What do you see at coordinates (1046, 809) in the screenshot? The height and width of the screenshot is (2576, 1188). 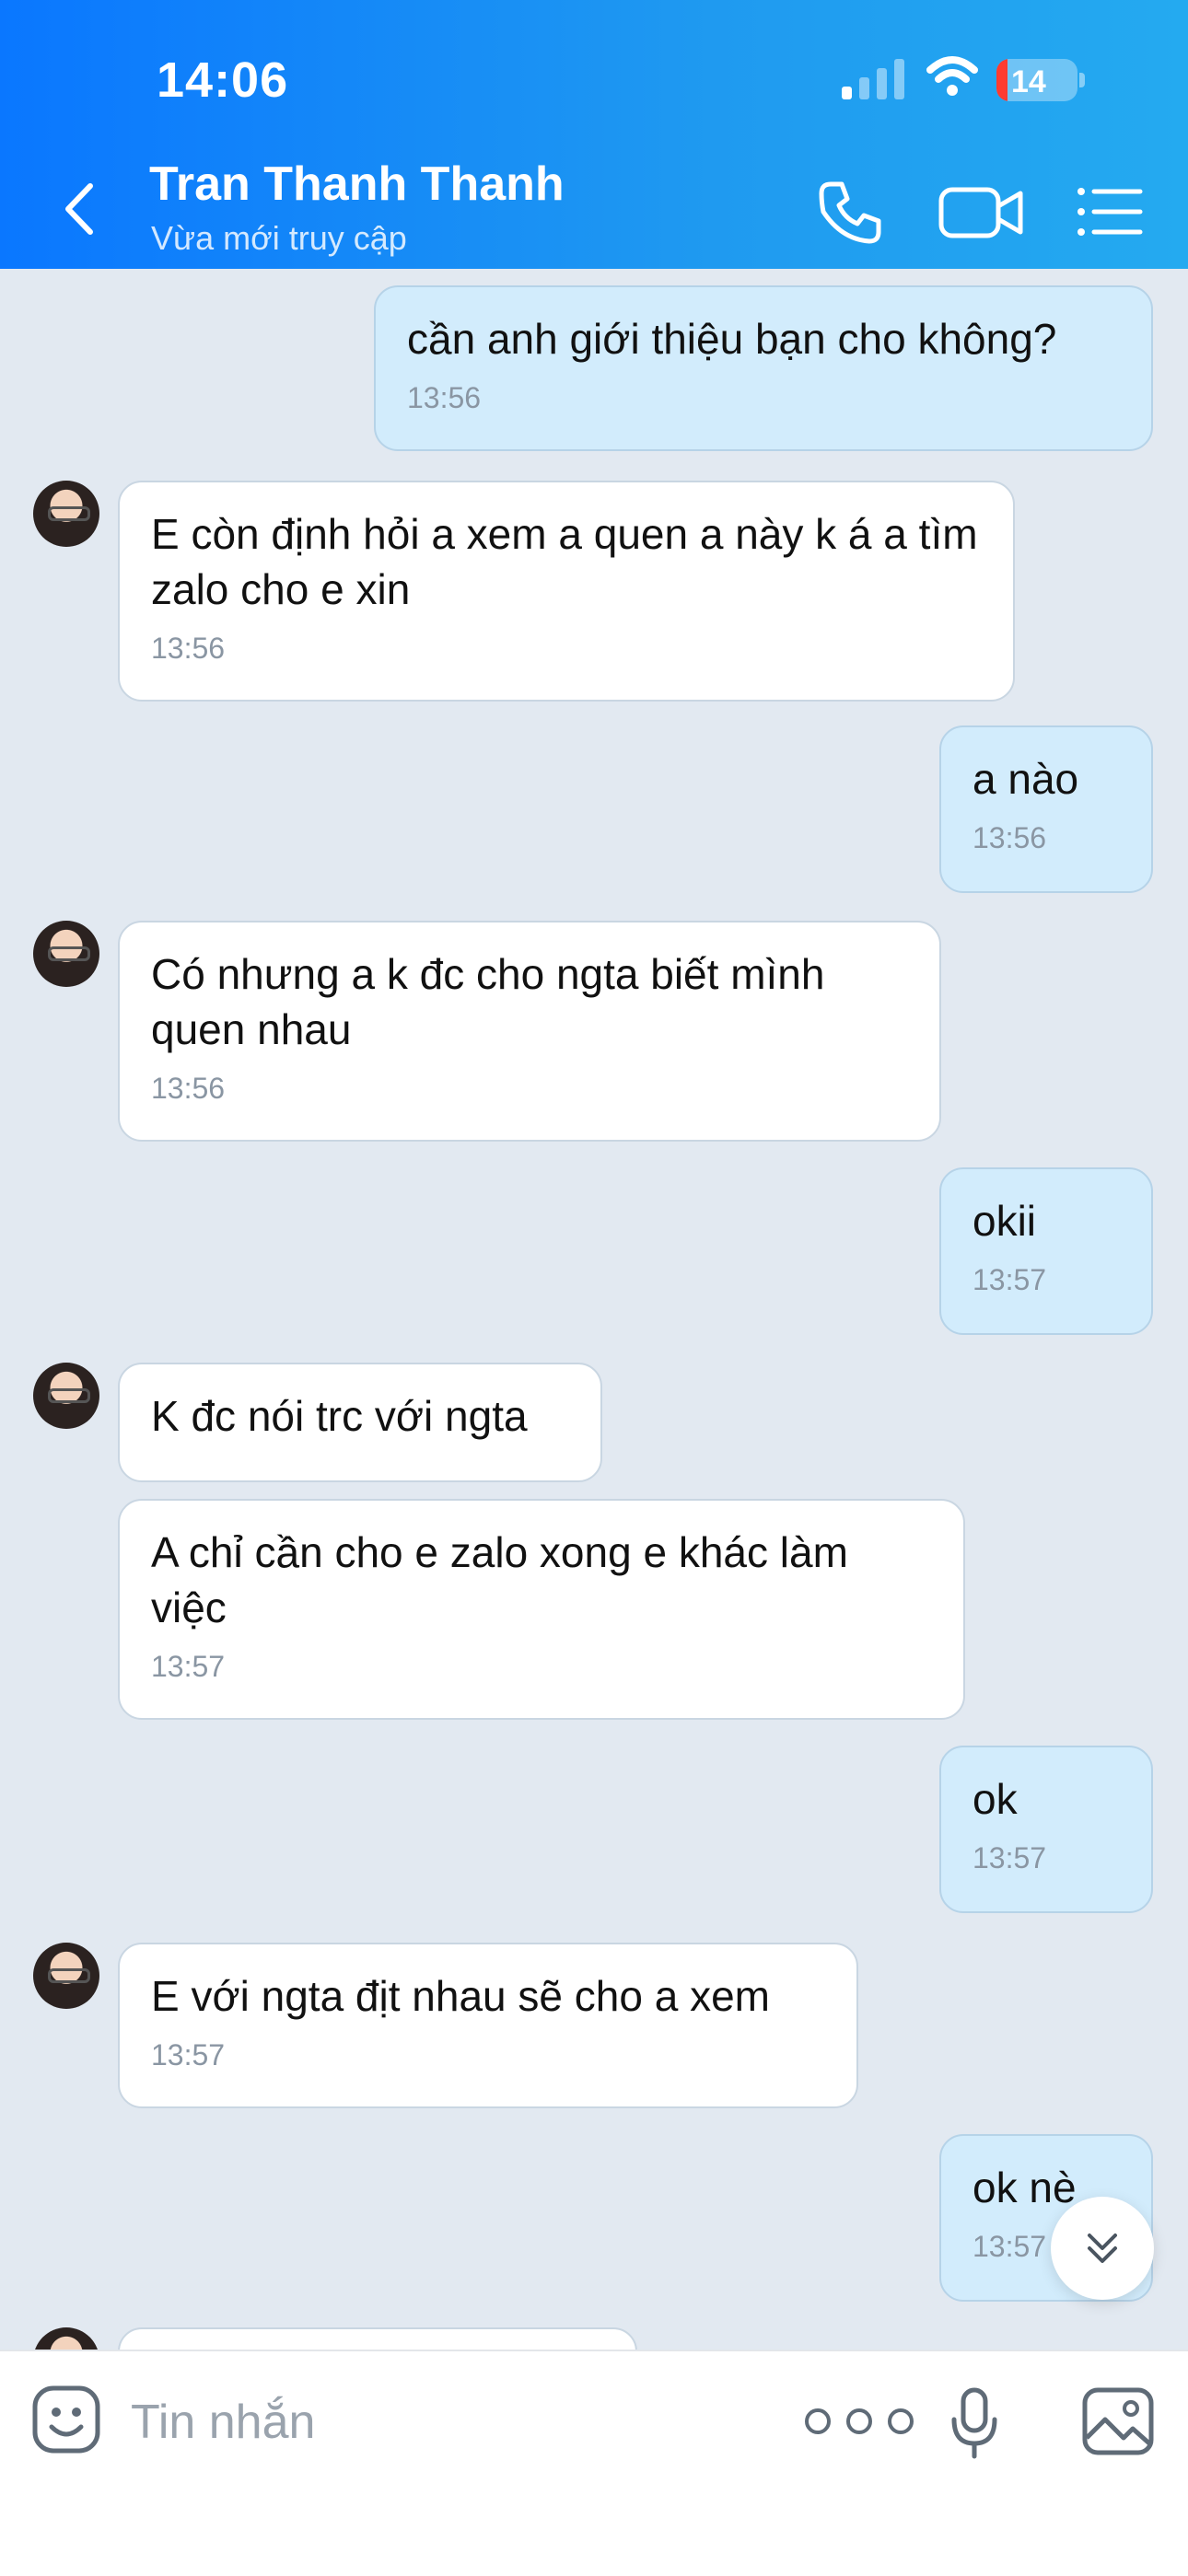 I see `message-bubble-sent: a nào 13:56` at bounding box center [1046, 809].